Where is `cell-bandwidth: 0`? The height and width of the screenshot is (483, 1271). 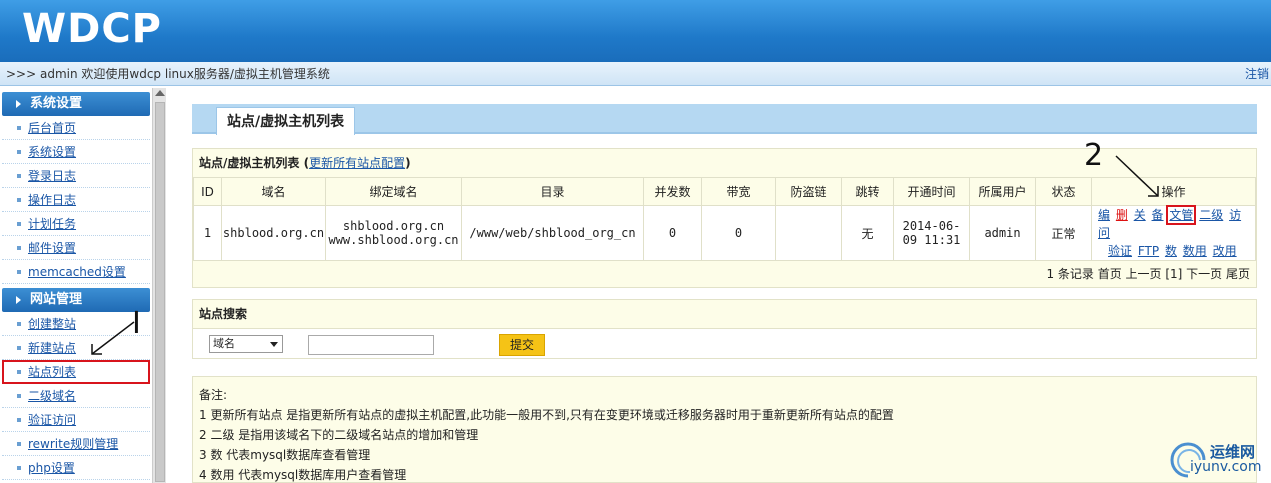 cell-bandwidth: 0 is located at coordinates (738, 233).